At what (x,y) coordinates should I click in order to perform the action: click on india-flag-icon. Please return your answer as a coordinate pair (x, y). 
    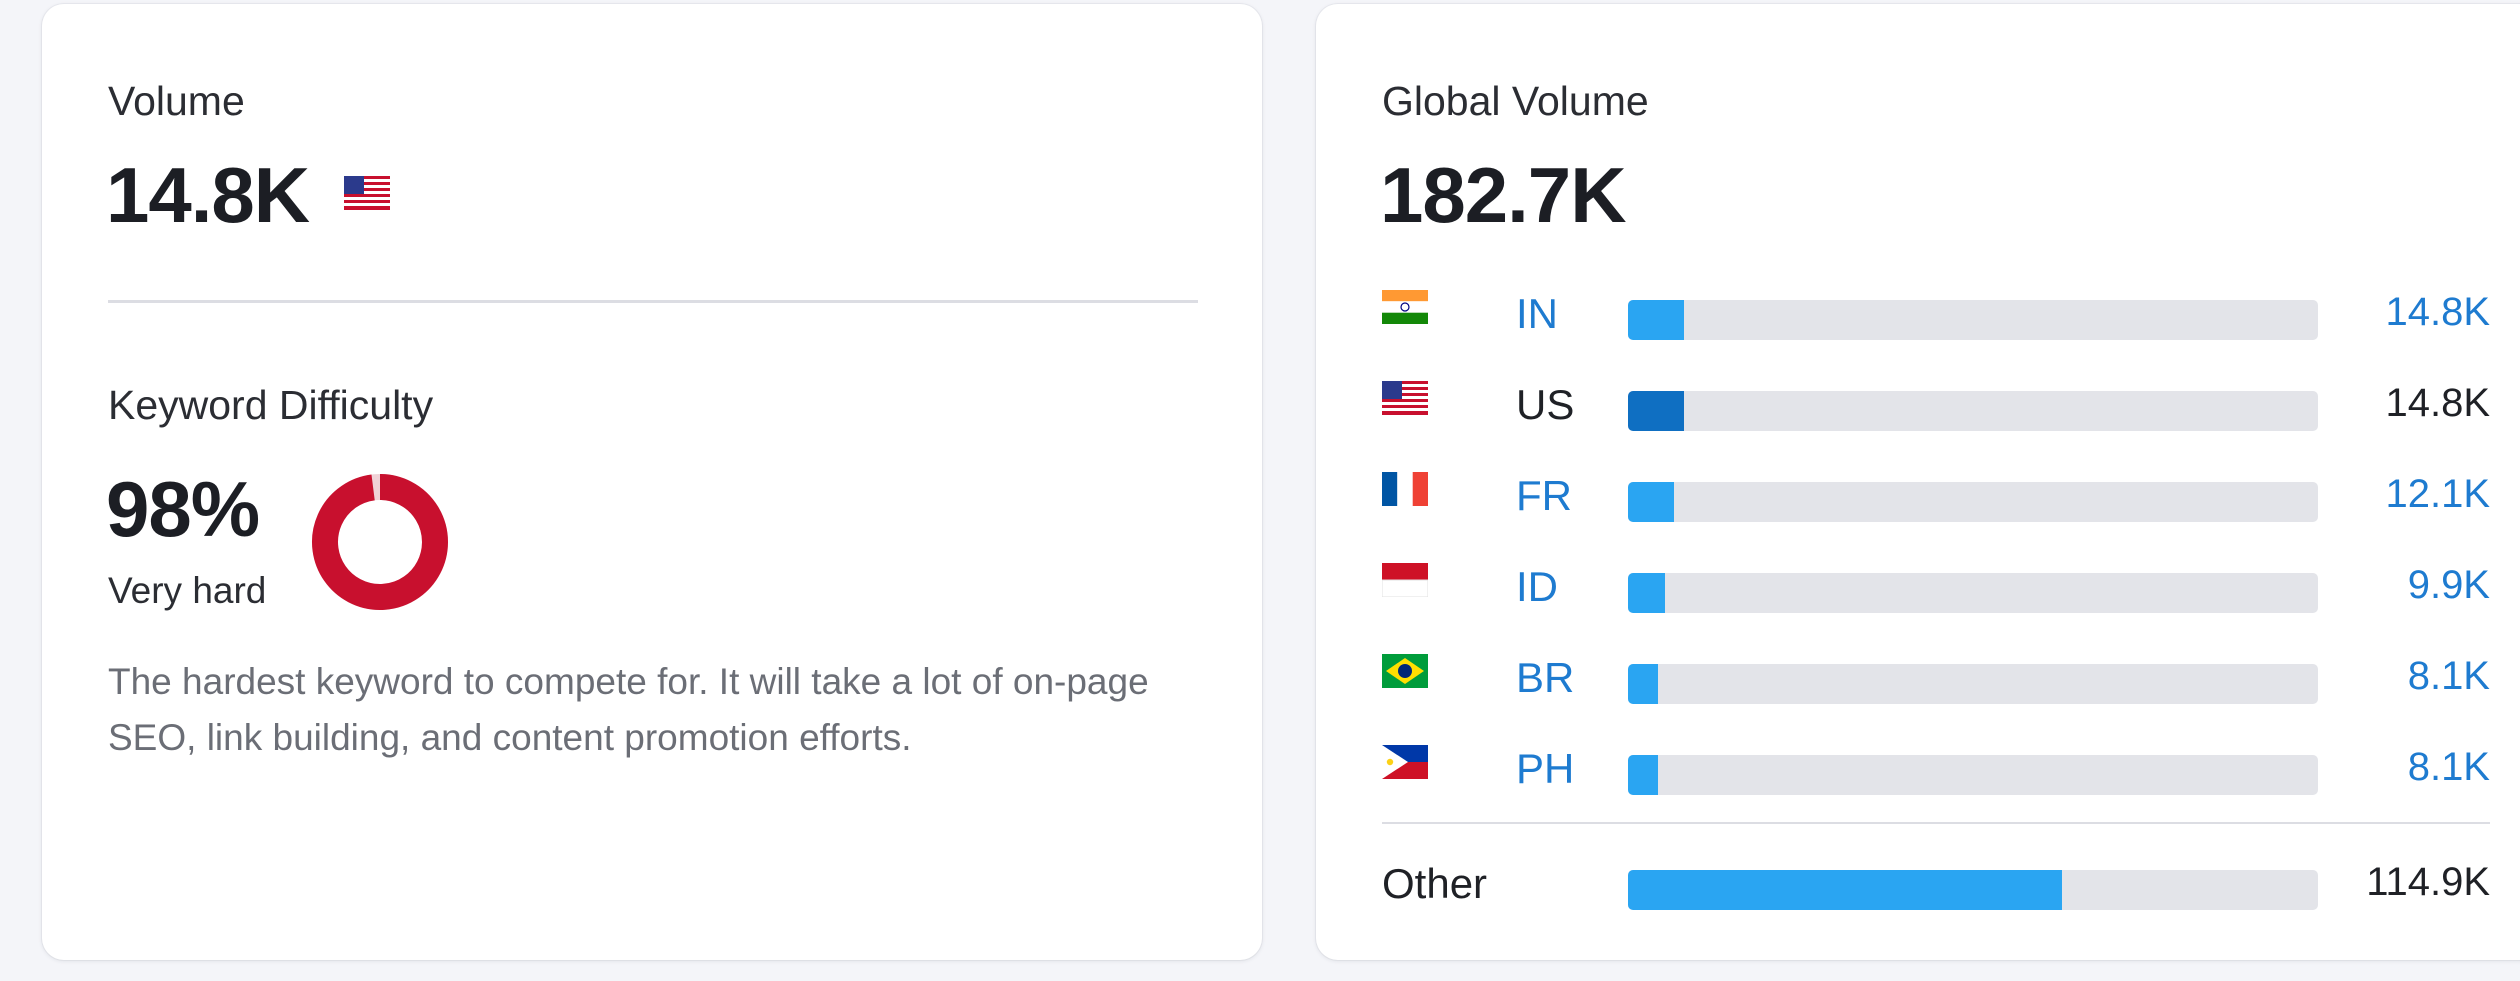
    Looking at the image, I should click on (1405, 307).